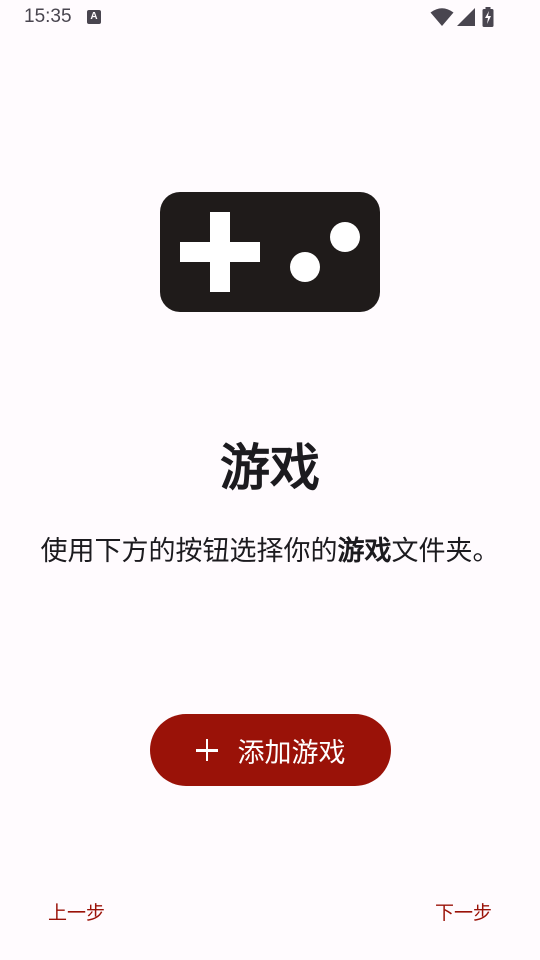 Image resolution: width=540 pixels, height=960 pixels. Describe the element at coordinates (270, 252) in the screenshot. I see `gamepad-icon` at that location.